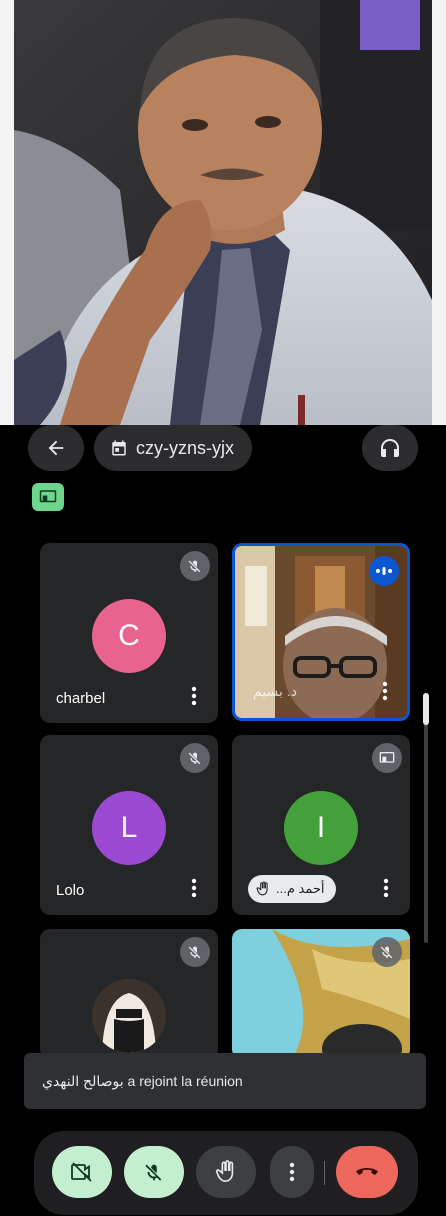 The height and width of the screenshot is (1216, 446). I want to click on meeting-code: czy-yzns-yjx, so click(185, 447).